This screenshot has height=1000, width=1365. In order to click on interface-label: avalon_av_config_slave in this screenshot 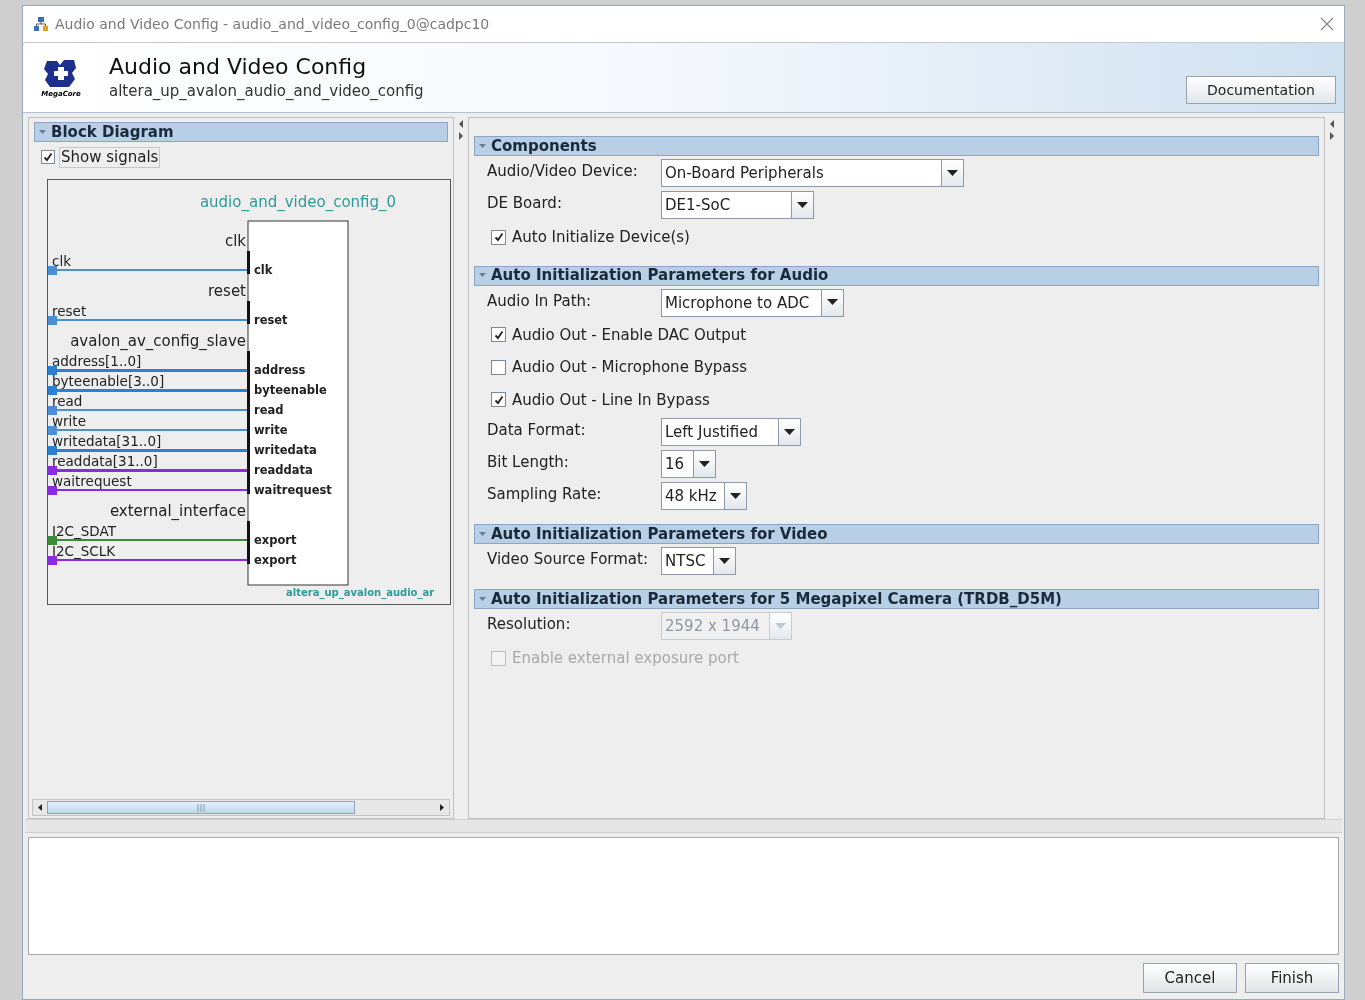, I will do `click(158, 340)`.